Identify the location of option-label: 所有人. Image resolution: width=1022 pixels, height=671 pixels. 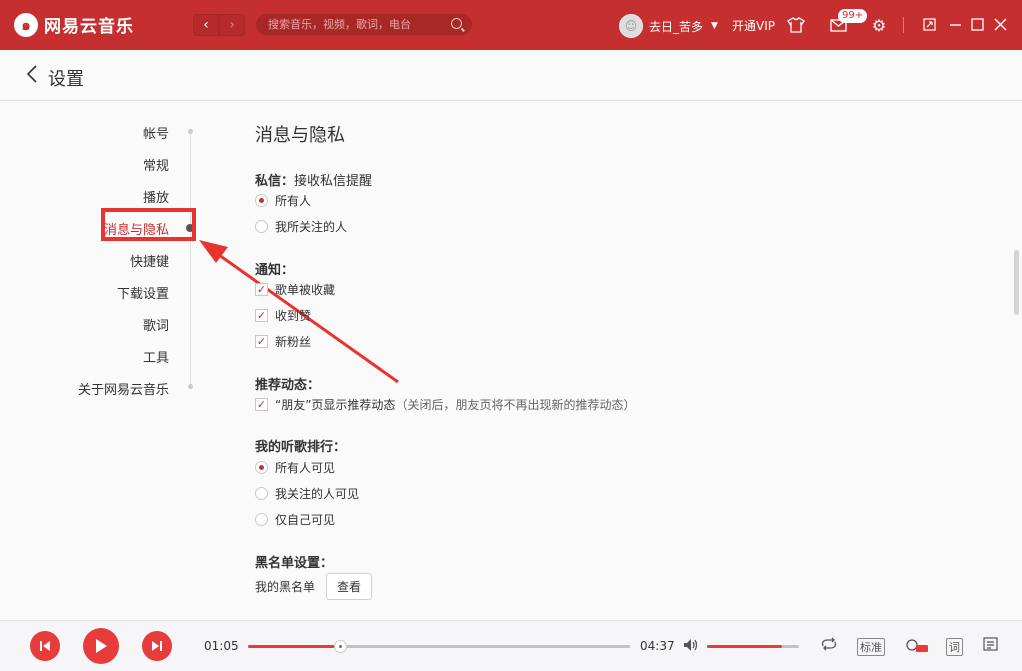
(293, 201).